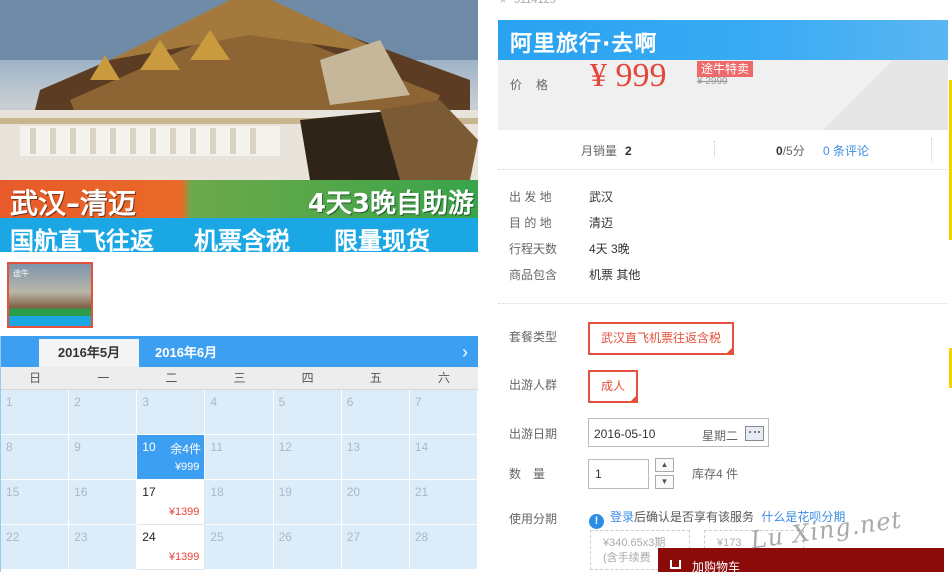 This screenshot has width=952, height=572. I want to click on sales-stats: 月销量 2 0/5分 0 条评论, so click(723, 150).